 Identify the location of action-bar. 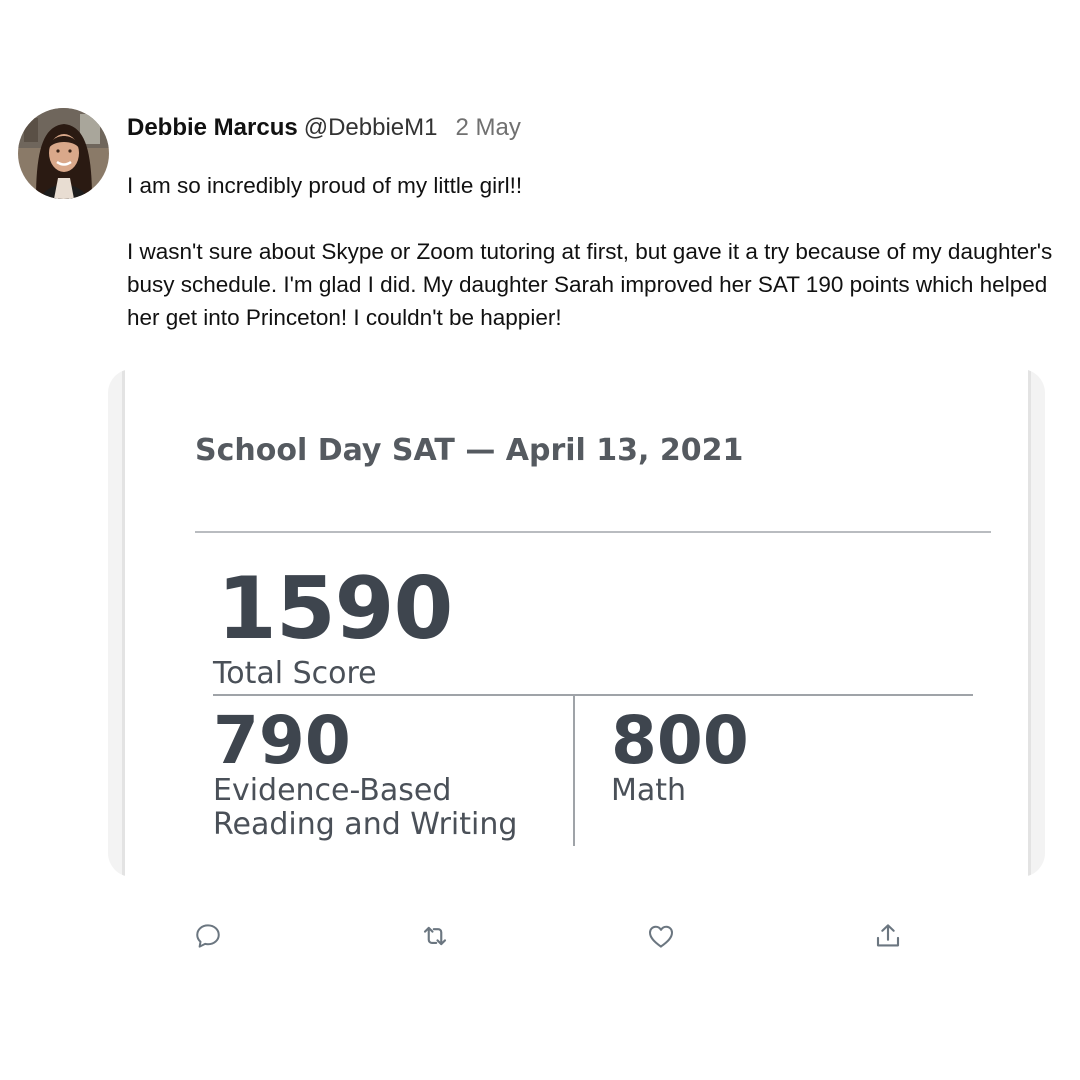
(540, 938).